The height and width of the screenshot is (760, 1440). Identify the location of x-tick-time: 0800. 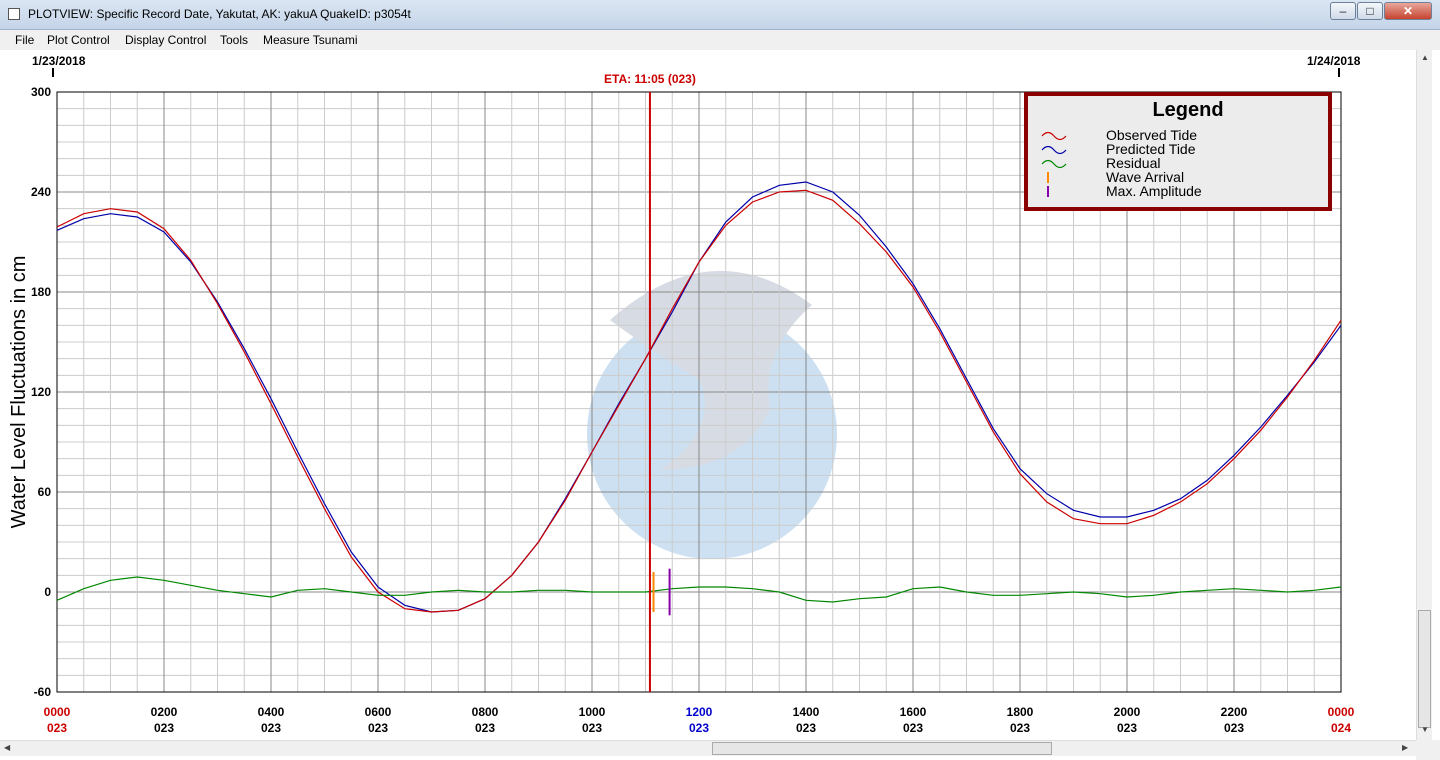
(485, 712).